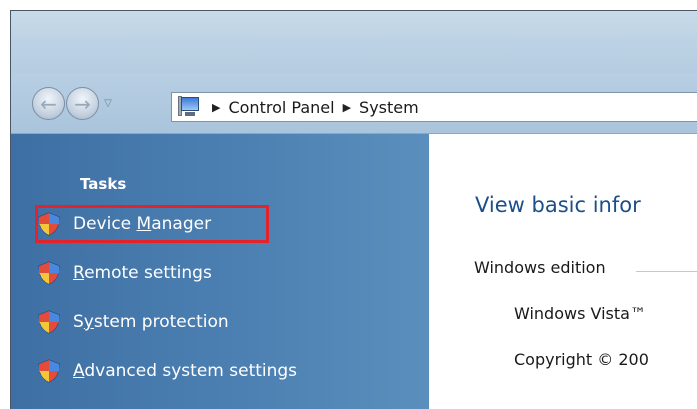 The width and height of the screenshot is (697, 409). I want to click on address-bar: ▶ Control Panel ▶ System, so click(434, 107).